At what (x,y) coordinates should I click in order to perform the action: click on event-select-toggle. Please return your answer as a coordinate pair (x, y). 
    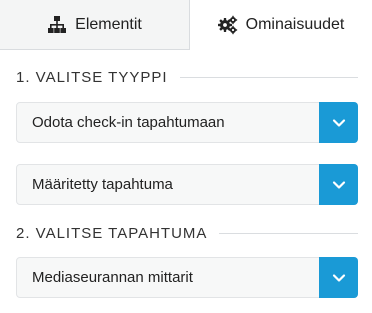
    Looking at the image, I should click on (338, 277).